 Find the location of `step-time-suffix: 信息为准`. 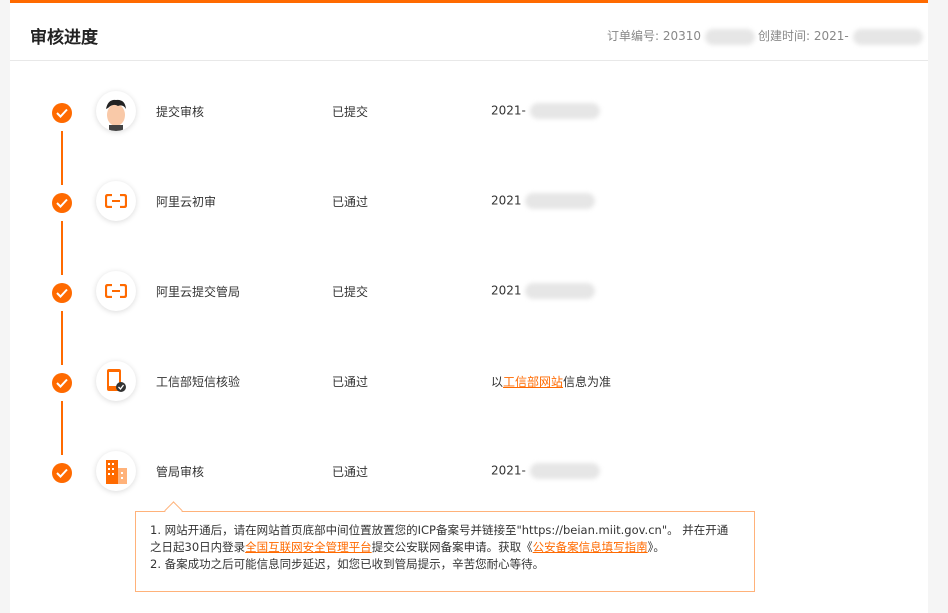

step-time-suffix: 信息为准 is located at coordinates (587, 382).